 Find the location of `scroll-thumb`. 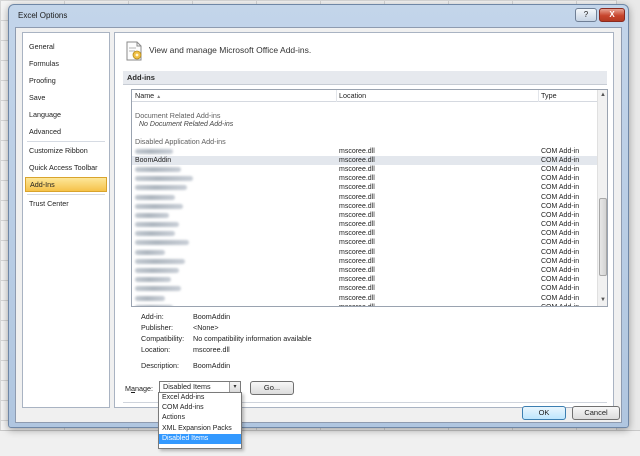

scroll-thumb is located at coordinates (603, 237).